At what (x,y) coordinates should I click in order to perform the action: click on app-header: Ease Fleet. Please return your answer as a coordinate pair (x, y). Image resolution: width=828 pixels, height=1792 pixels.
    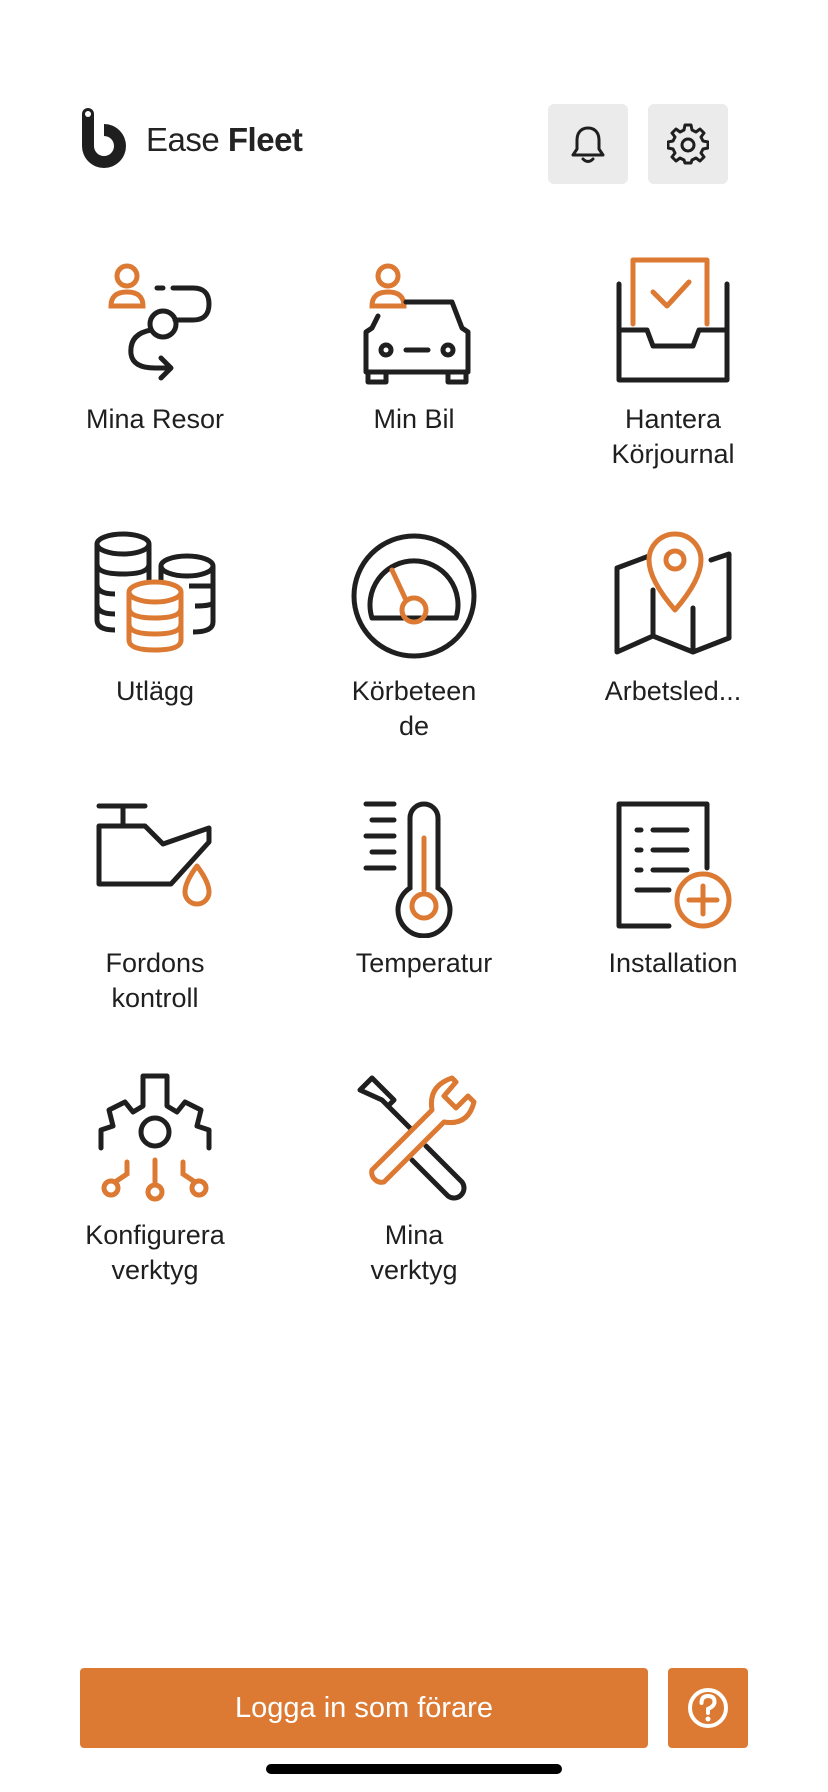
    Looking at the image, I should click on (414, 100).